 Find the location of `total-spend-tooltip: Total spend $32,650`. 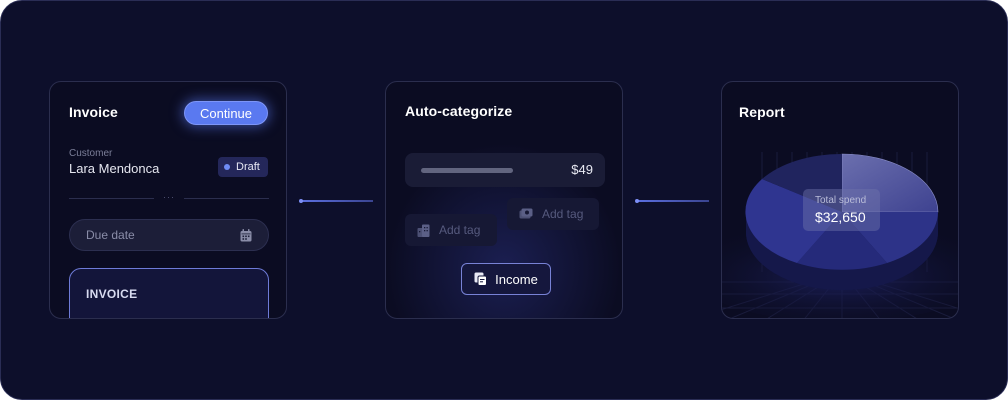

total-spend-tooltip: Total spend $32,650 is located at coordinates (841, 210).